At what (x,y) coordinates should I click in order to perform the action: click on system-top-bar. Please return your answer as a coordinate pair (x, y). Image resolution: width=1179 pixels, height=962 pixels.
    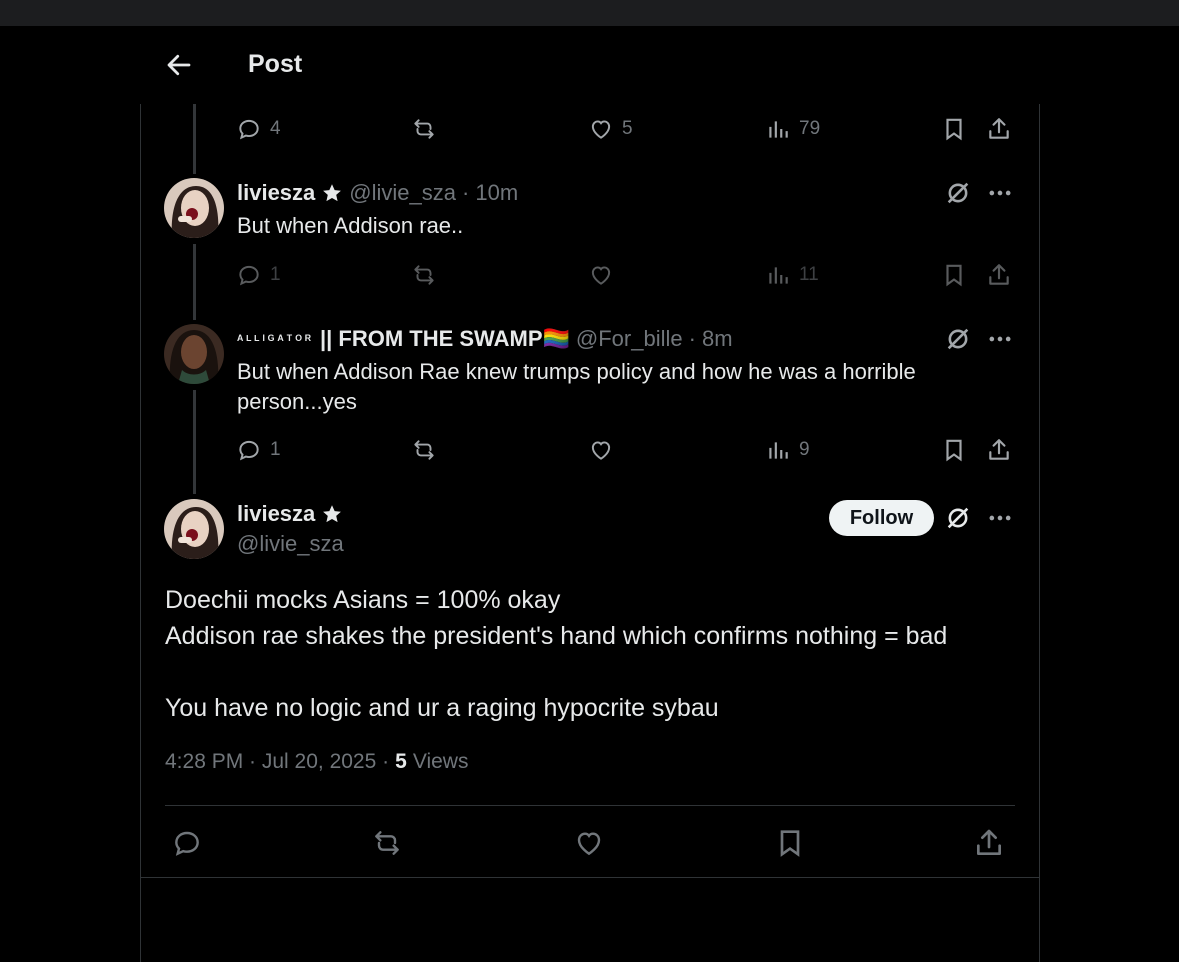
    Looking at the image, I should click on (589, 13).